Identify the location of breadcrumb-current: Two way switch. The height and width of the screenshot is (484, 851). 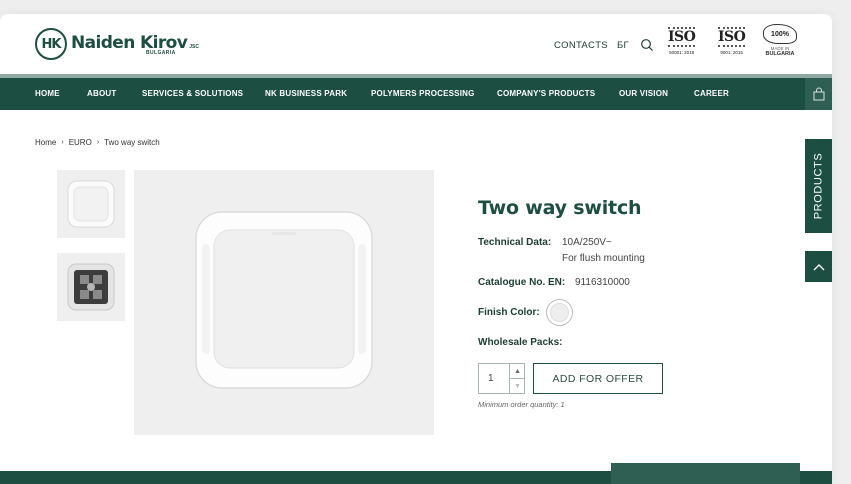
(132, 142).